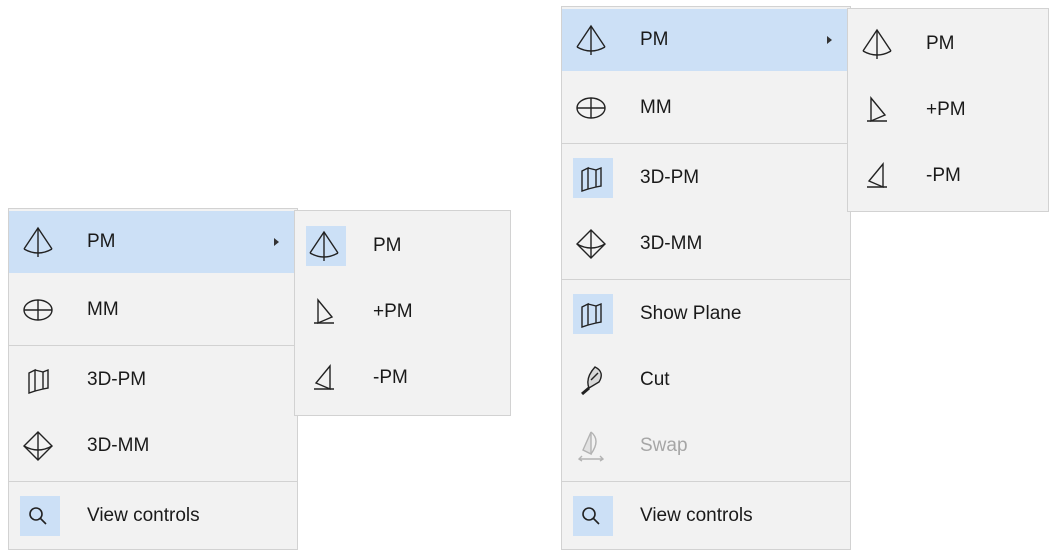  Describe the element at coordinates (591, 446) in the screenshot. I see `swap-icon` at that location.